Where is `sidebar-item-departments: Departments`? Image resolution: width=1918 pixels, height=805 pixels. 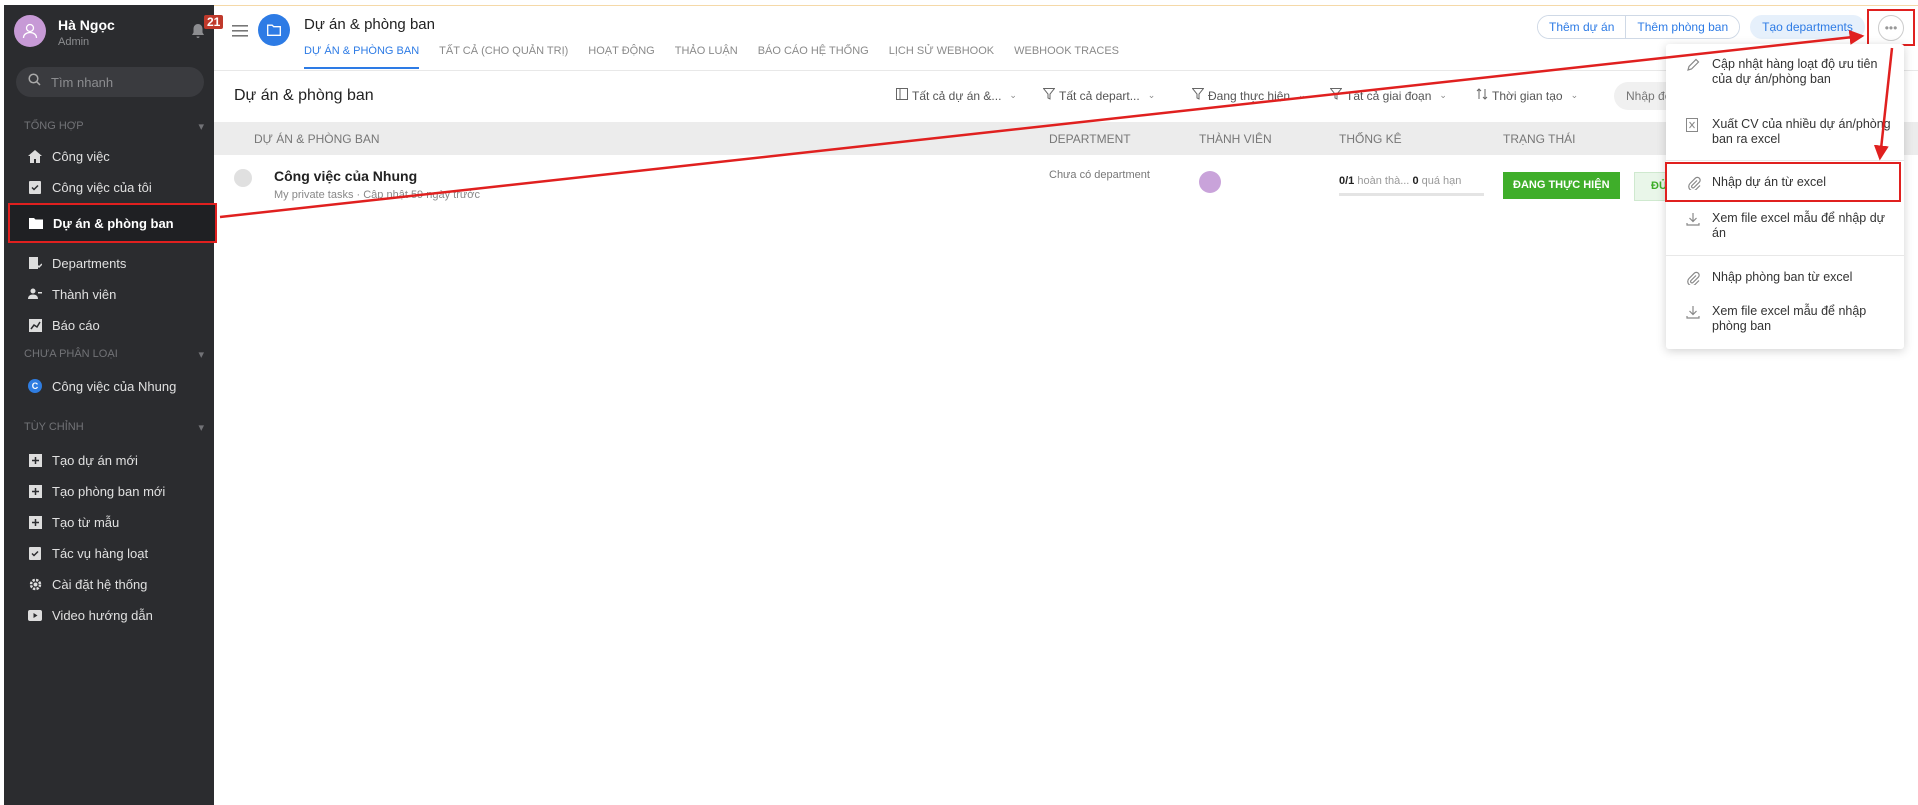
sidebar-item-departments: Departments is located at coordinates (111, 263).